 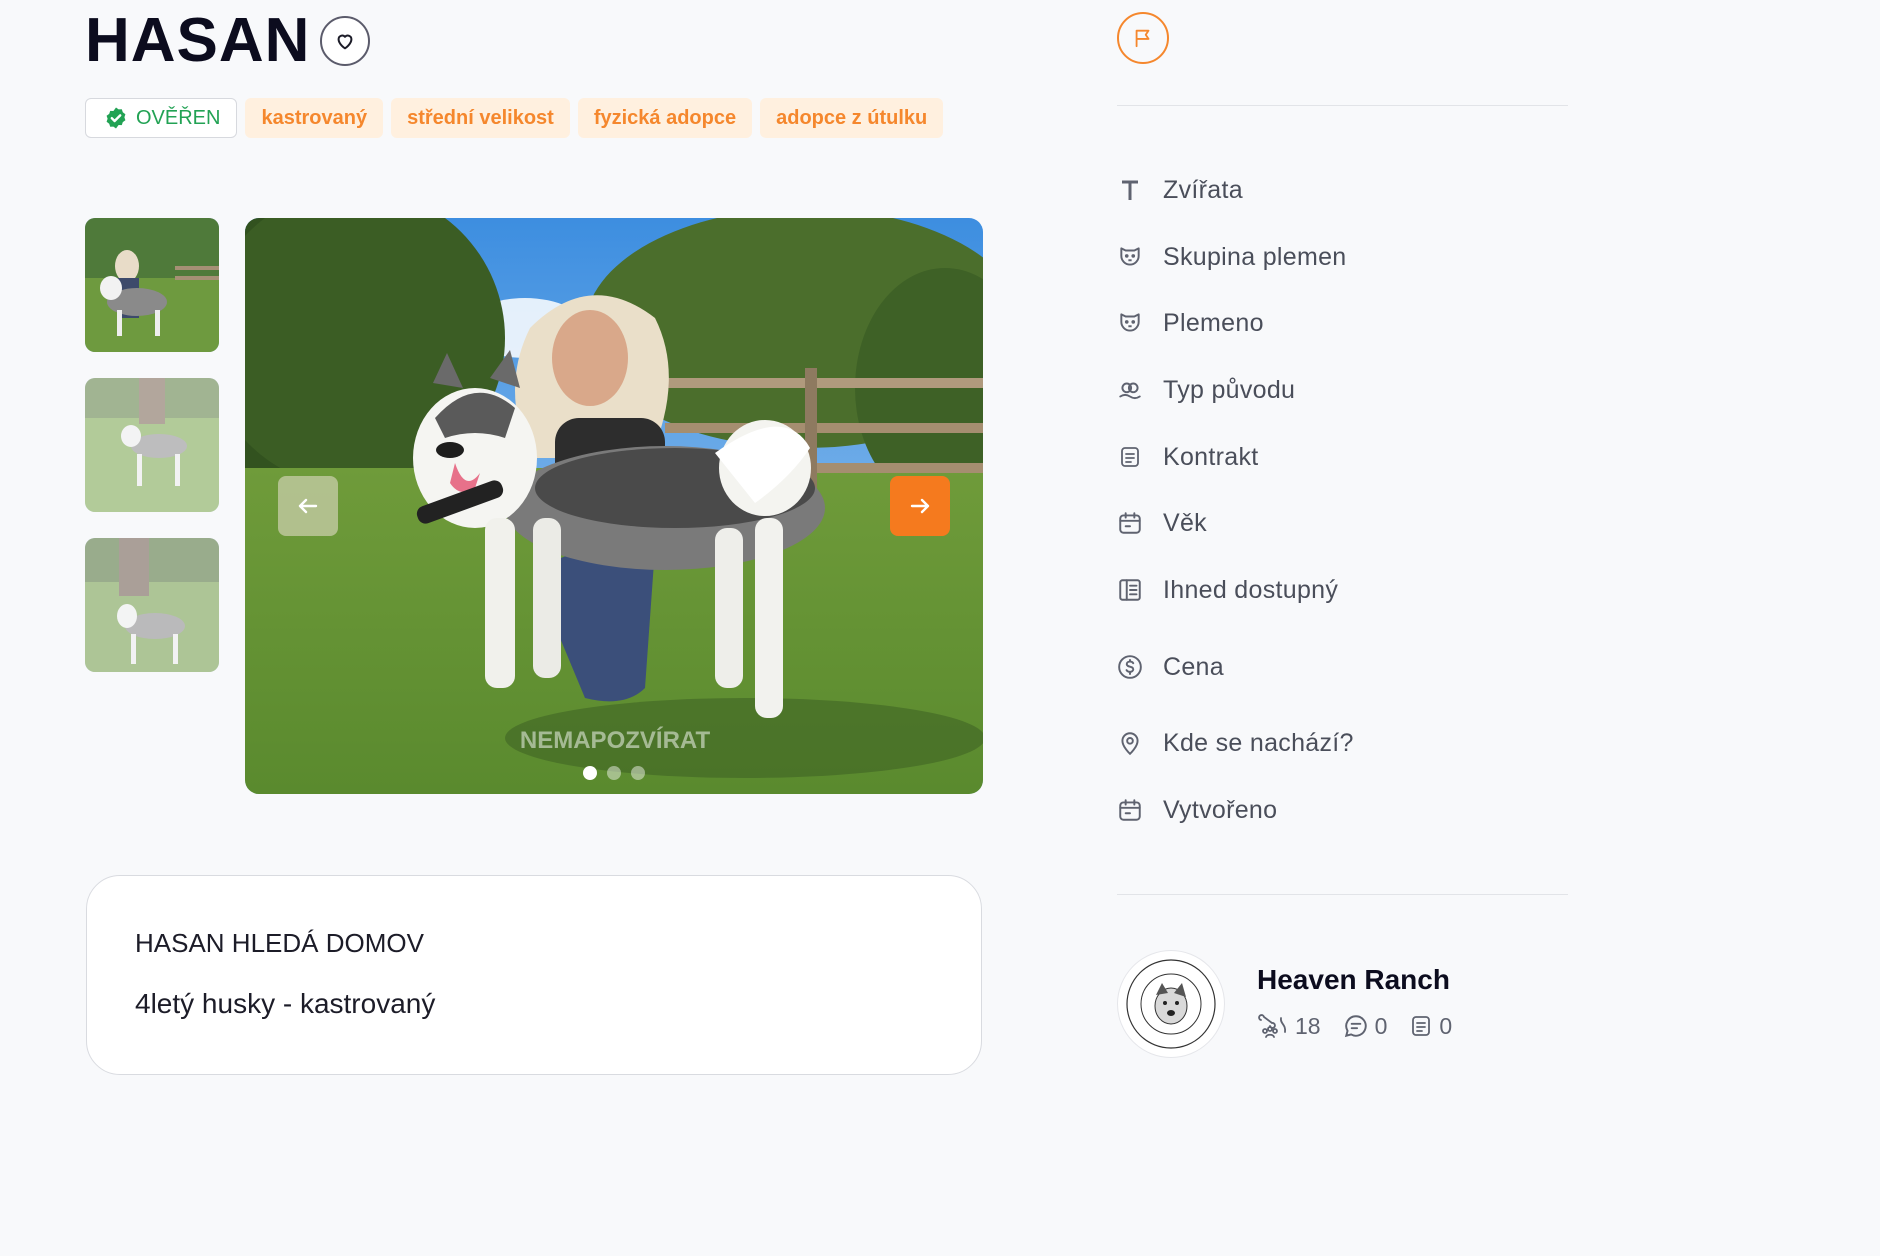 I want to click on favorite-button, so click(x=345, y=41).